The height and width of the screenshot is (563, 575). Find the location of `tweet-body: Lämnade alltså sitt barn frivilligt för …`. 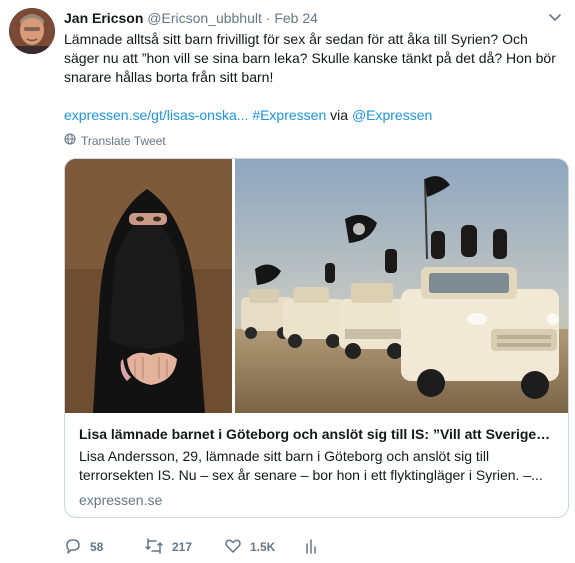

tweet-body: Lämnade alltså sitt barn frivilligt för … is located at coordinates (310, 58).